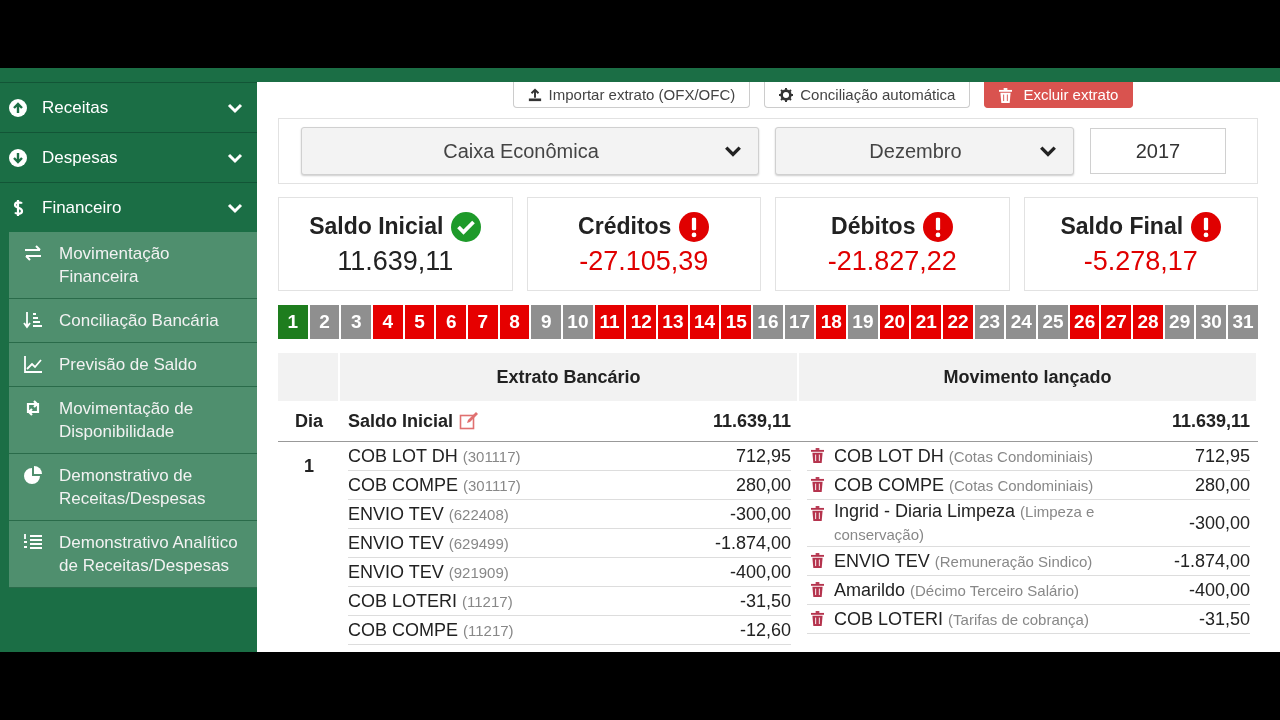 The width and height of the screenshot is (1280, 720). Describe the element at coordinates (429, 543) in the screenshot. I see `entry-description: ENVIO TEV (629499)` at that location.